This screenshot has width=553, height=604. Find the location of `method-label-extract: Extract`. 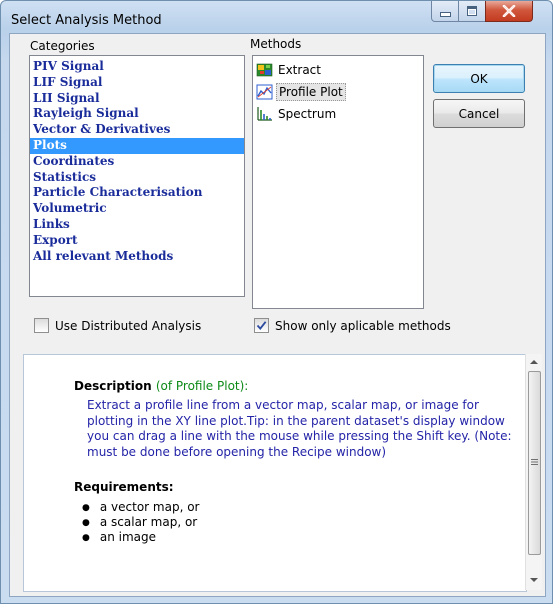

method-label-extract: Extract is located at coordinates (299, 70).